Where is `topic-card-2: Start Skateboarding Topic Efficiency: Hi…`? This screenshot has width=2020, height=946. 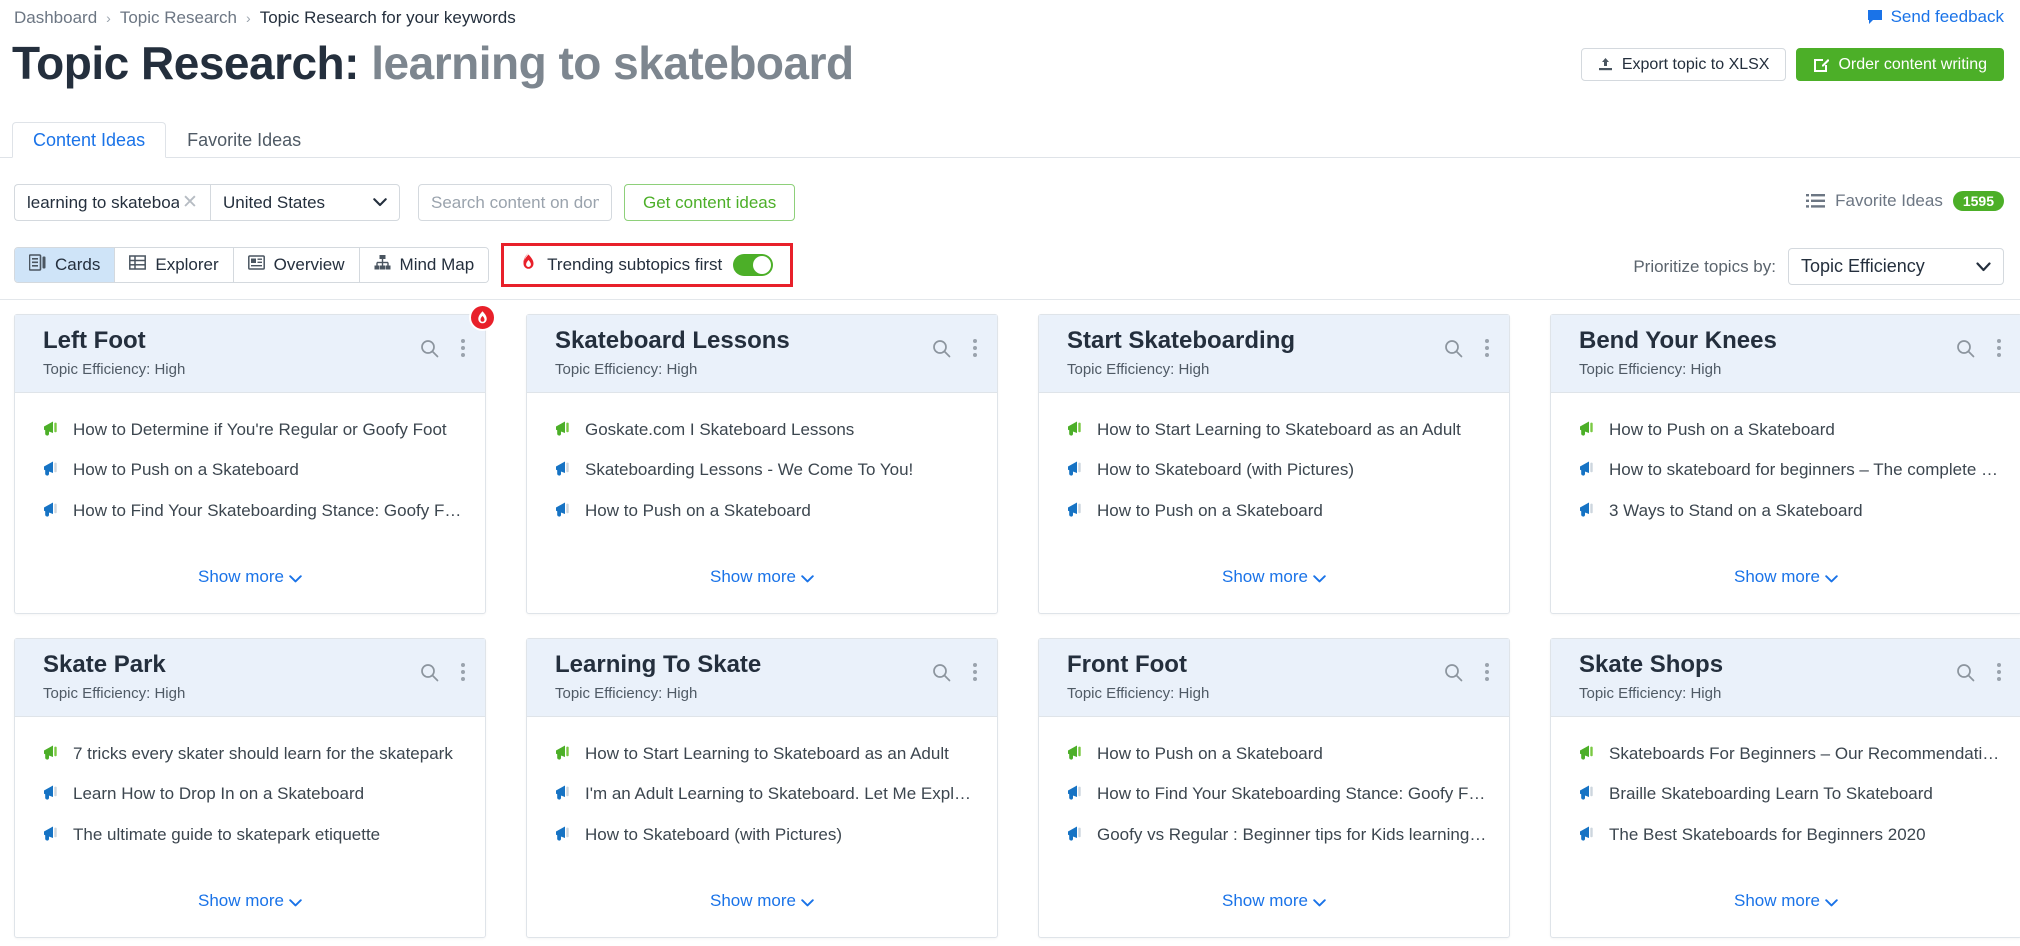 topic-card-2: Start Skateboarding Topic Efficiency: Hi… is located at coordinates (1274, 464).